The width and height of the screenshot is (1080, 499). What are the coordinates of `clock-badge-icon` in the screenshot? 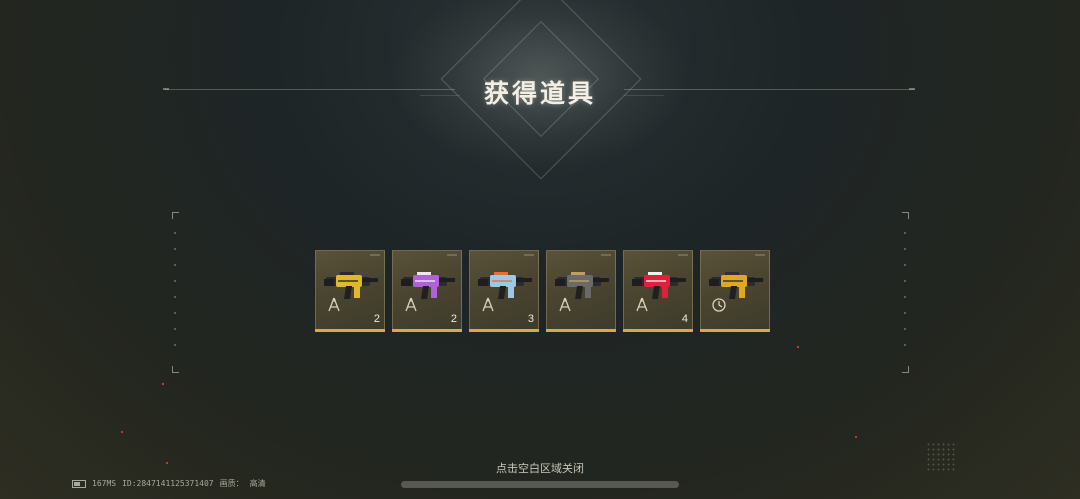 It's located at (719, 305).